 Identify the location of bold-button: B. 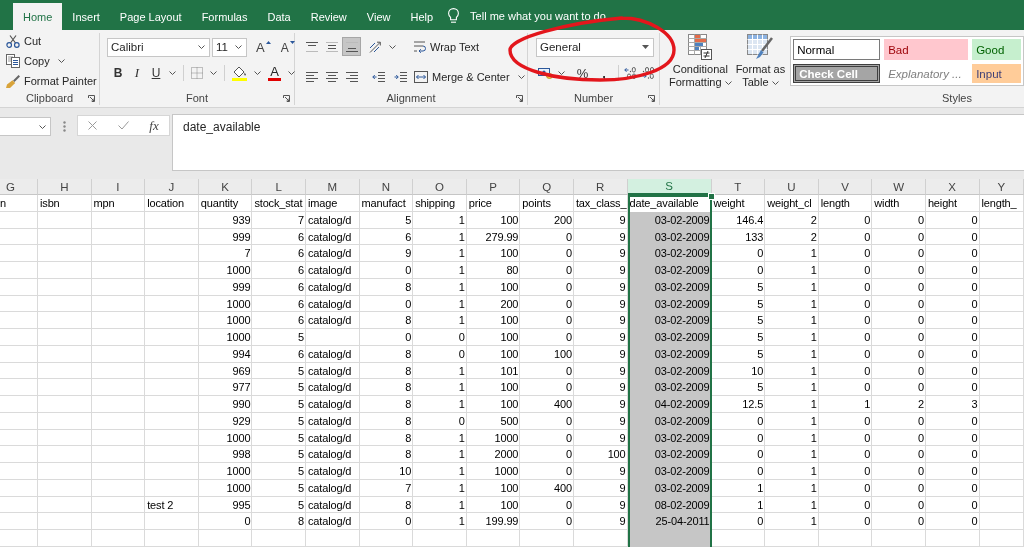
(118, 73).